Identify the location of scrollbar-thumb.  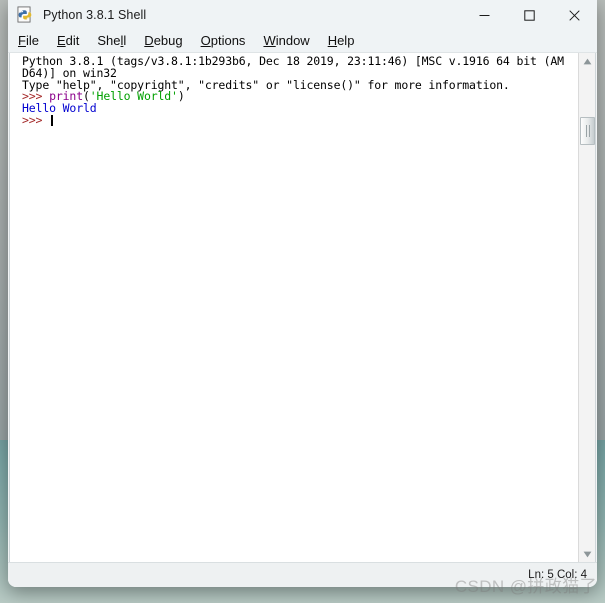
(587, 131).